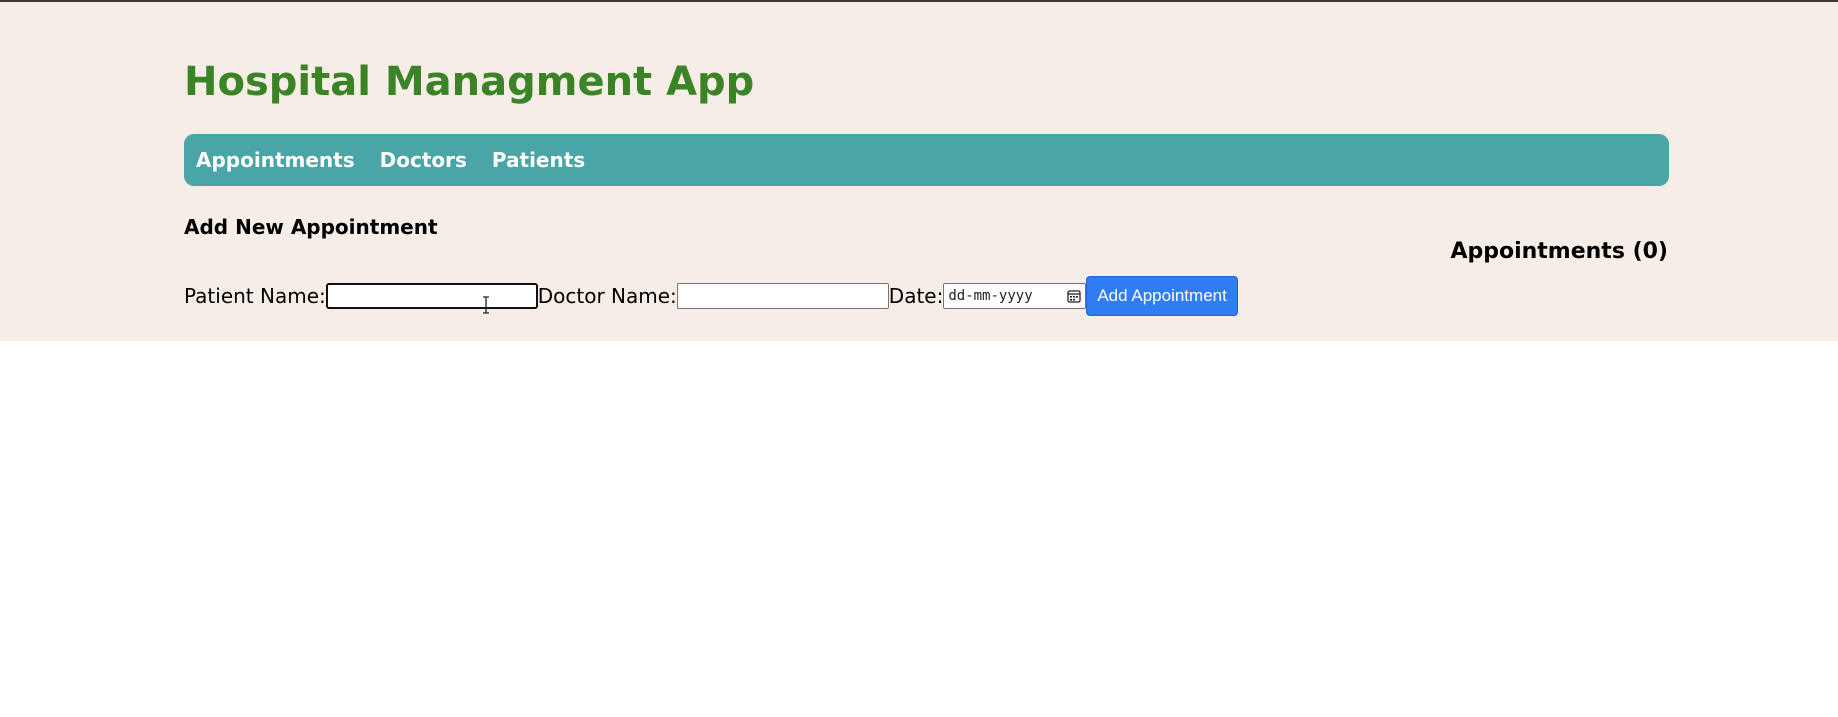  Describe the element at coordinates (1162, 296) in the screenshot. I see `add-appointment-button: Add Appointment` at that location.